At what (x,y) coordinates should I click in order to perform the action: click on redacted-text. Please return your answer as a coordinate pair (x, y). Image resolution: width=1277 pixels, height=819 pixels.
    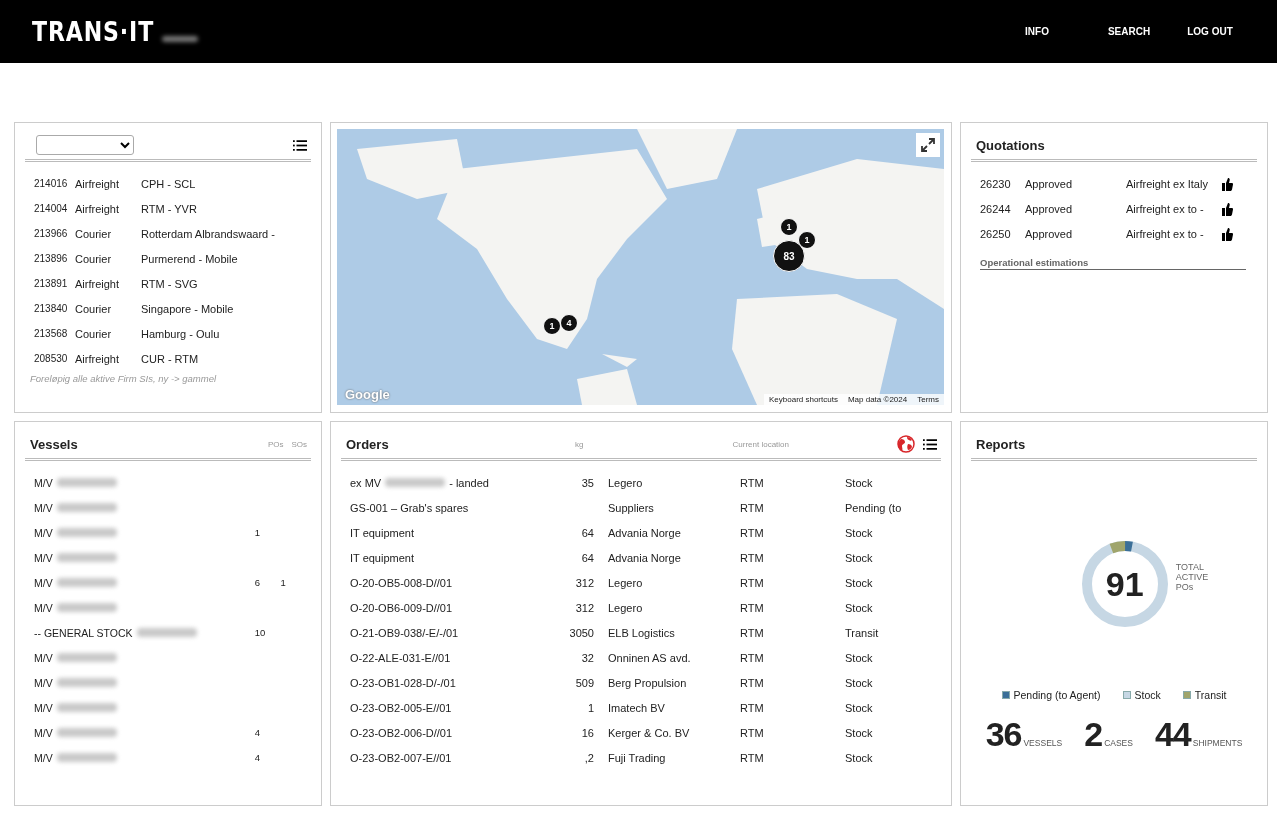
    Looking at the image, I should click on (179, 38).